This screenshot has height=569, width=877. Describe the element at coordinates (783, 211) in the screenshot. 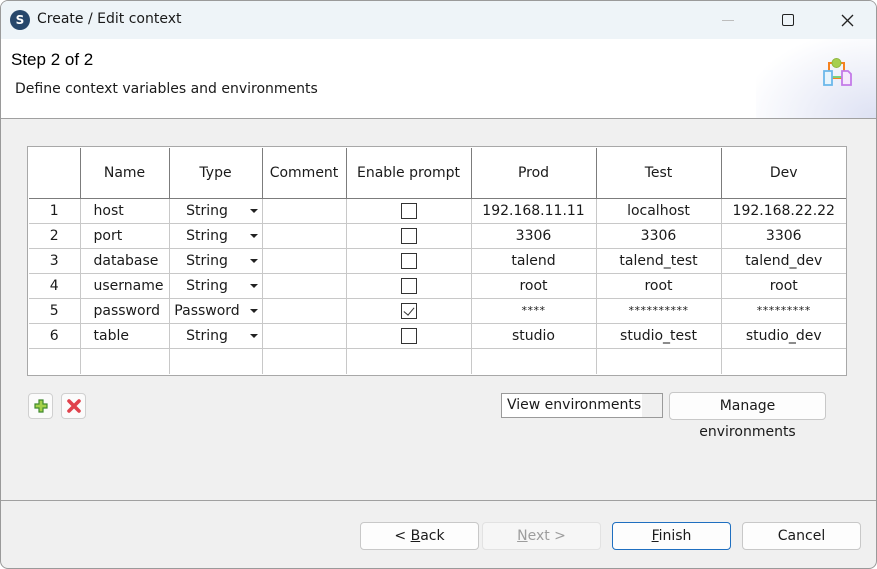

I see `dev-value-cell: 192.168.22.22` at that location.